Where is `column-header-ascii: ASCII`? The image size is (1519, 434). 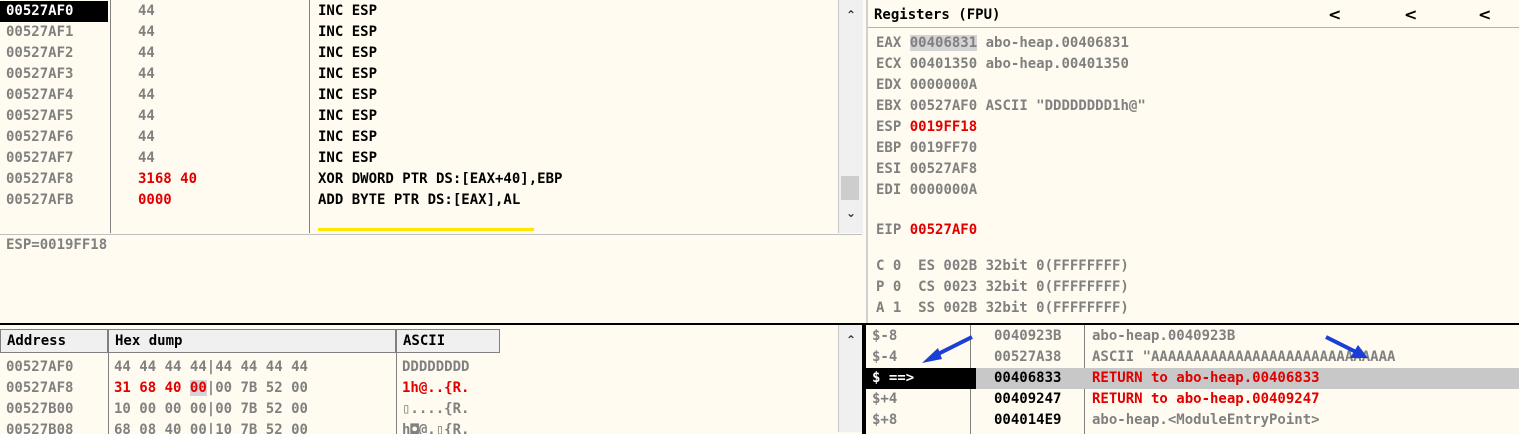 column-header-ascii: ASCII is located at coordinates (448, 341).